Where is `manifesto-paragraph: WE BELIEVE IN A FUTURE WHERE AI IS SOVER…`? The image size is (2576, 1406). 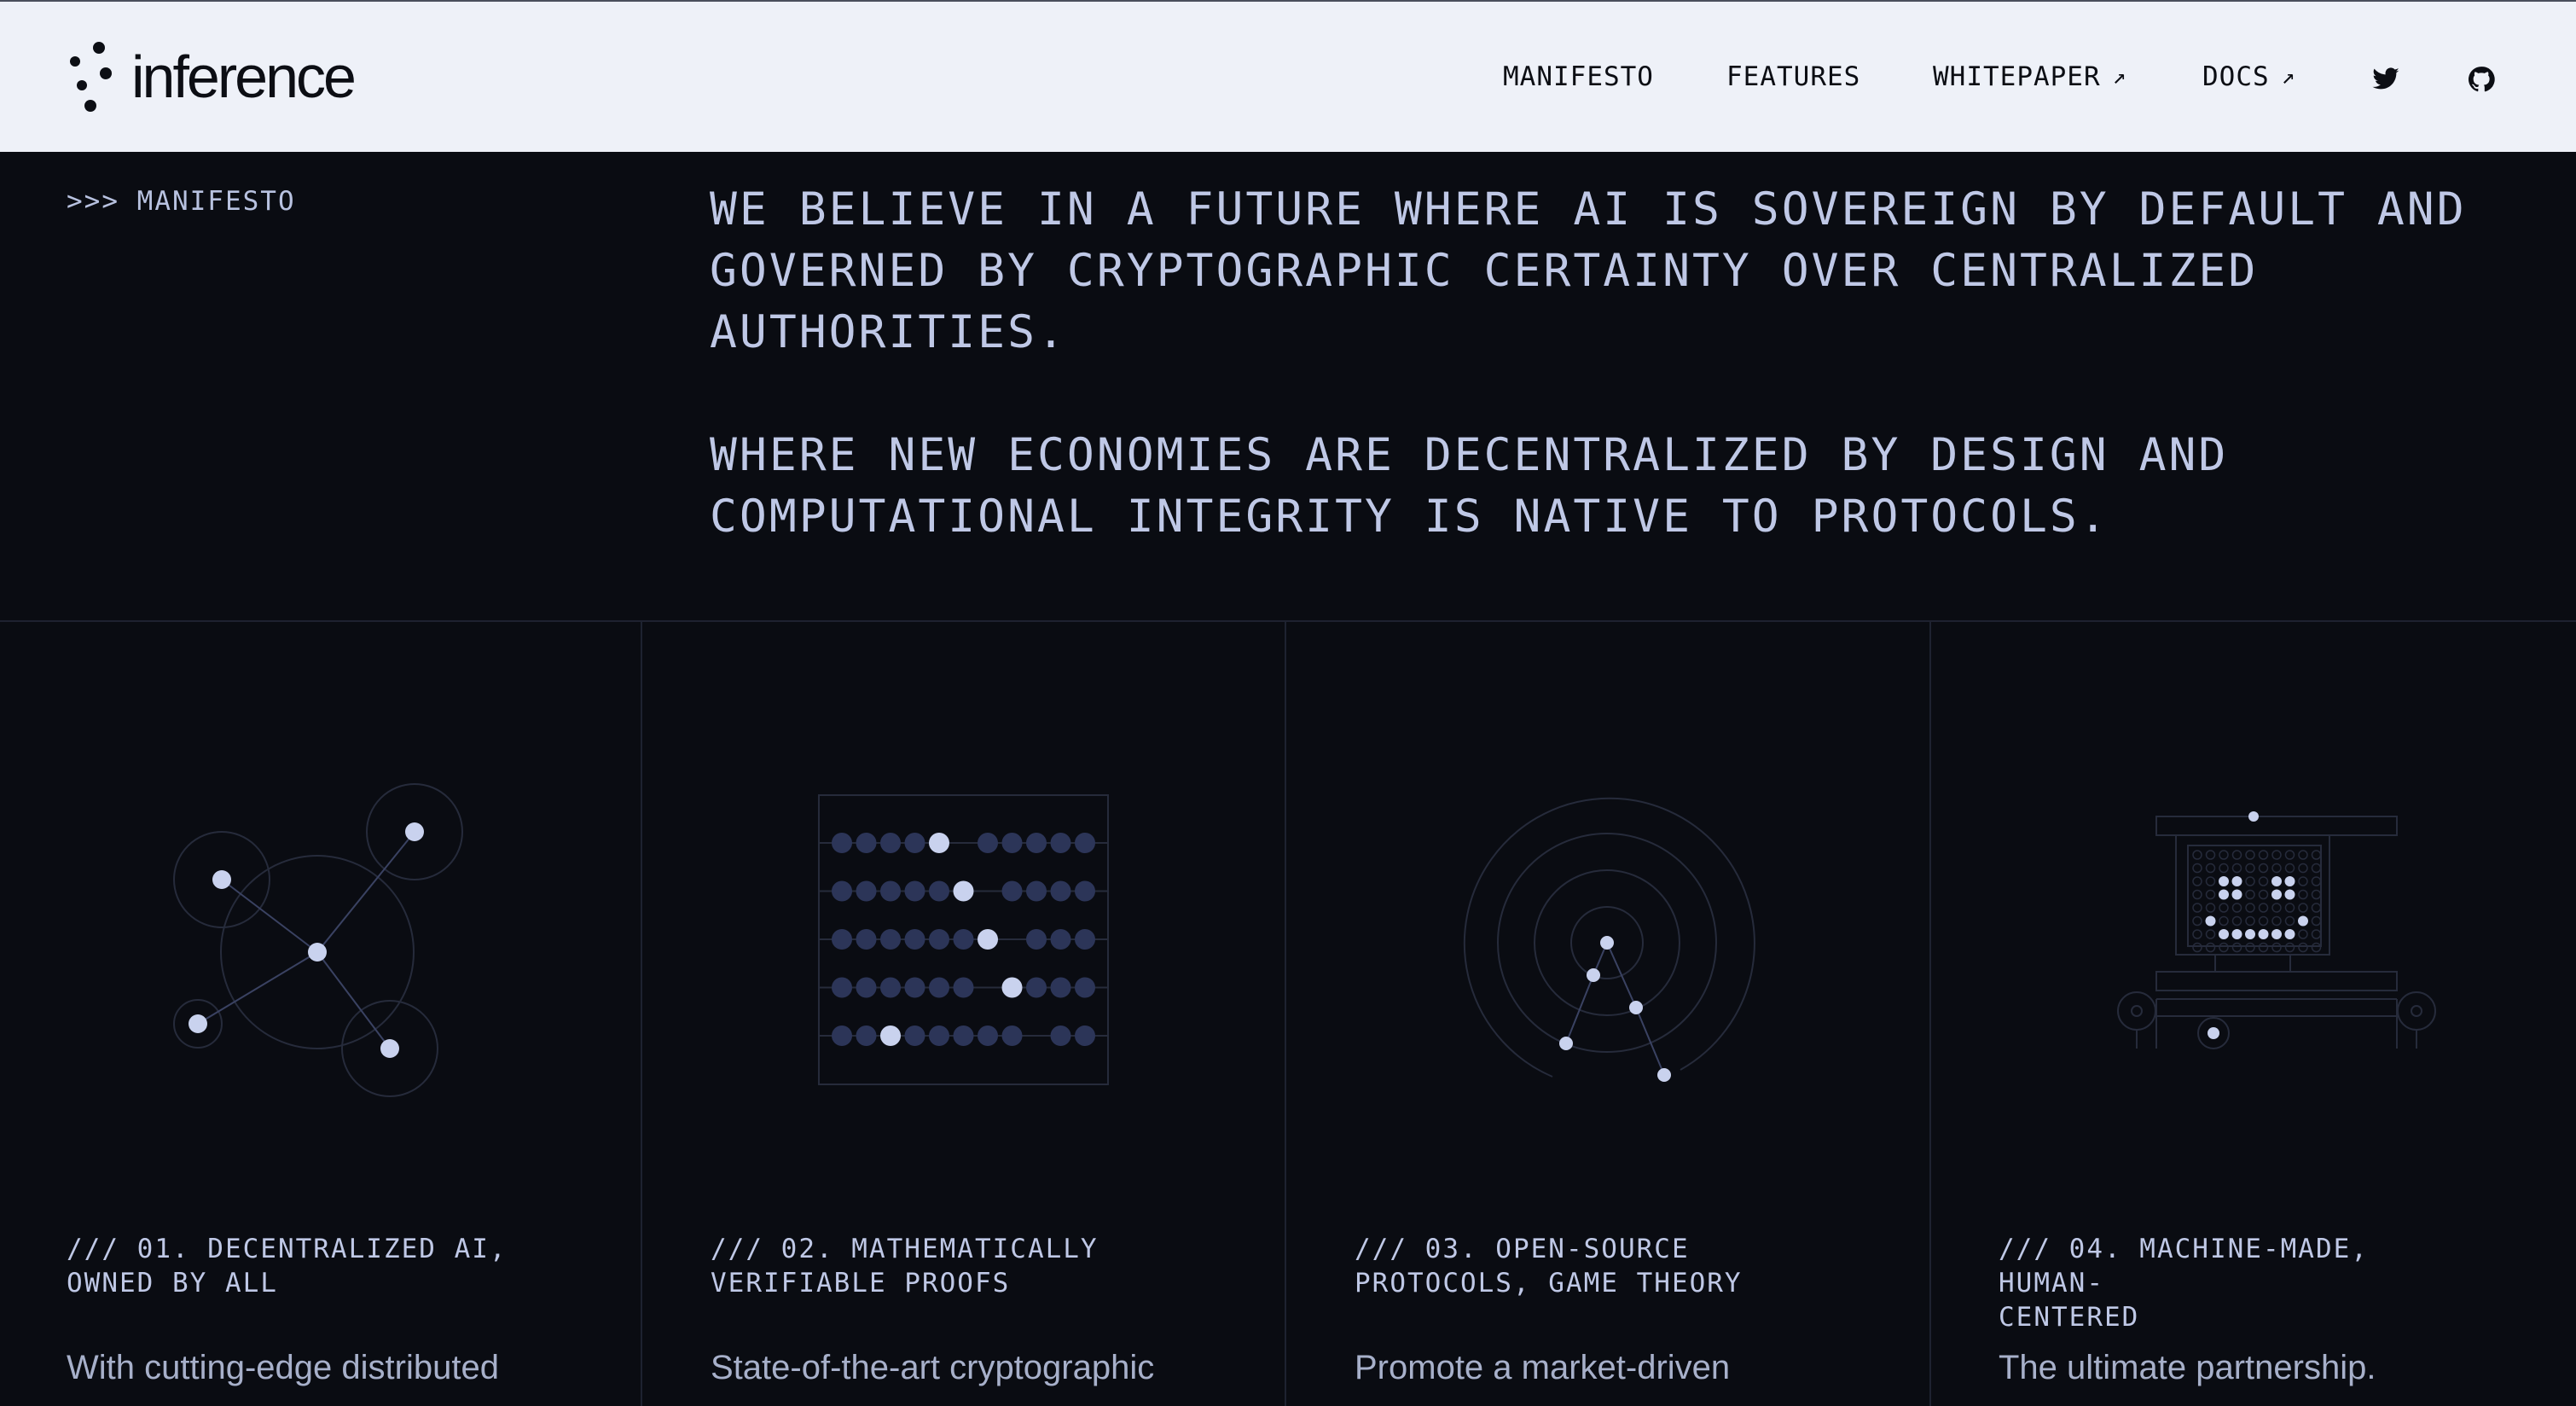
manifesto-paragraph: WE BELIEVE IN A FUTURE WHERE AI IS SOVER… is located at coordinates (1588, 270).